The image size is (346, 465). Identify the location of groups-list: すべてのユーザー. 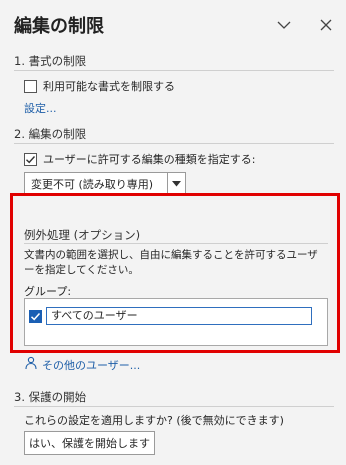
(176, 322).